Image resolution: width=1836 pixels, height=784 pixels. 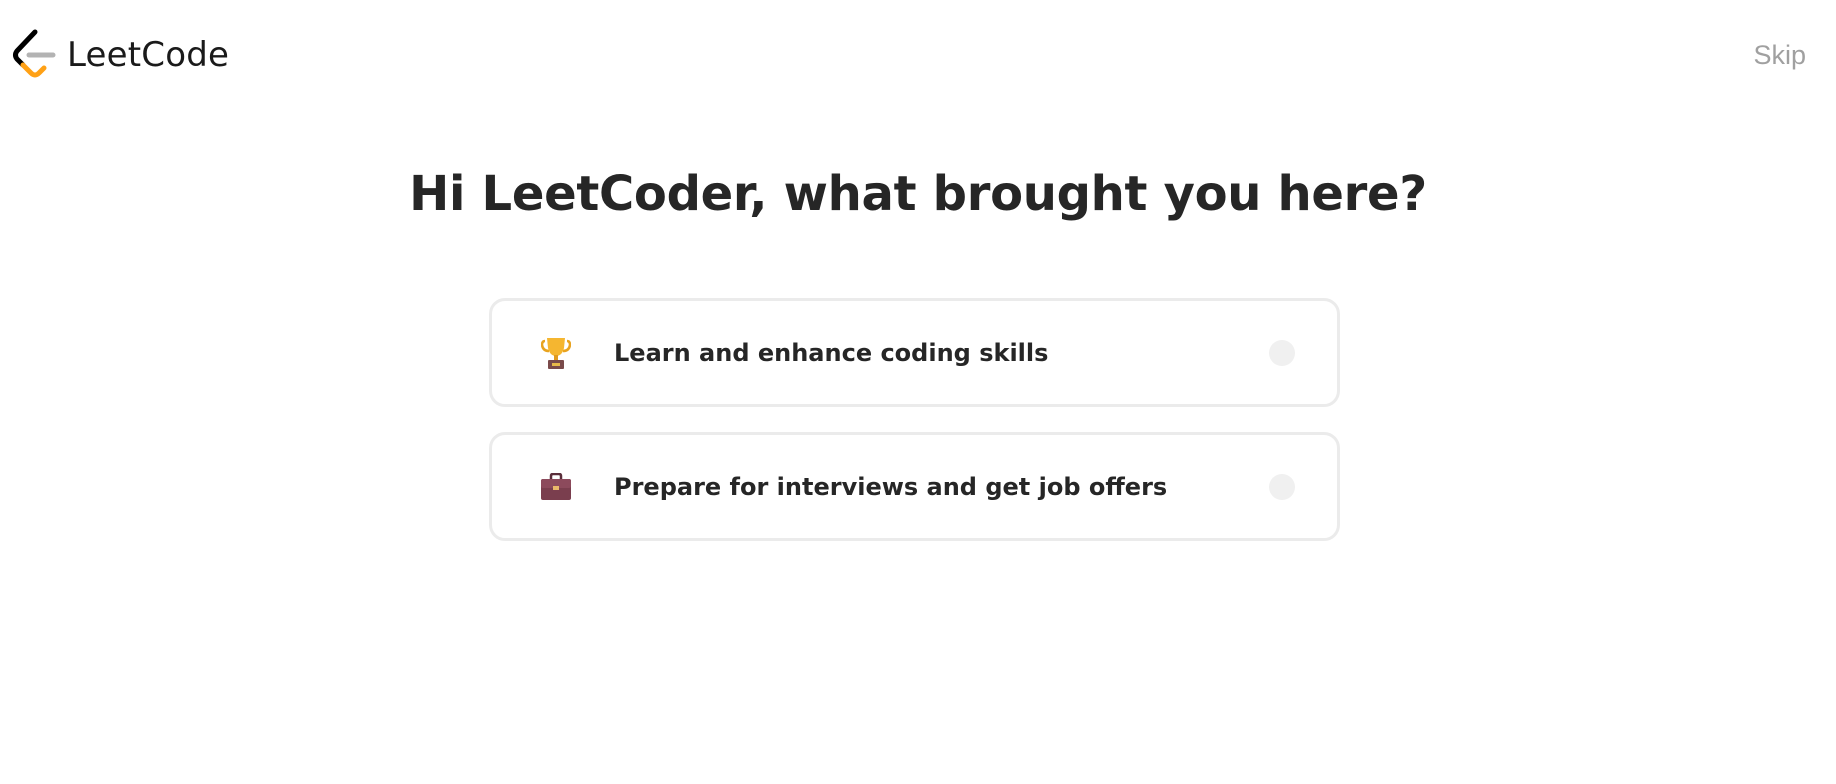 What do you see at coordinates (918, 194) in the screenshot?
I see `page-title: Hi LeetCoder, what brought you here?` at bounding box center [918, 194].